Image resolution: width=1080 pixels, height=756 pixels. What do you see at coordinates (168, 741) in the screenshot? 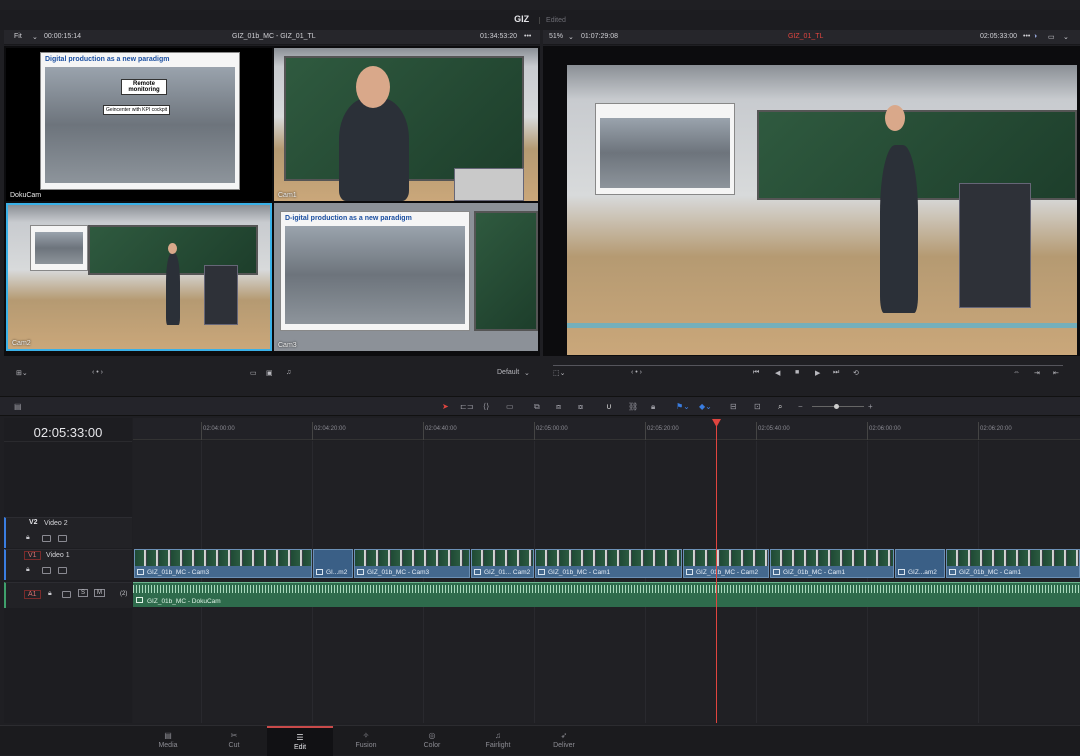
I see `page-media: ▤ Media` at bounding box center [168, 741].